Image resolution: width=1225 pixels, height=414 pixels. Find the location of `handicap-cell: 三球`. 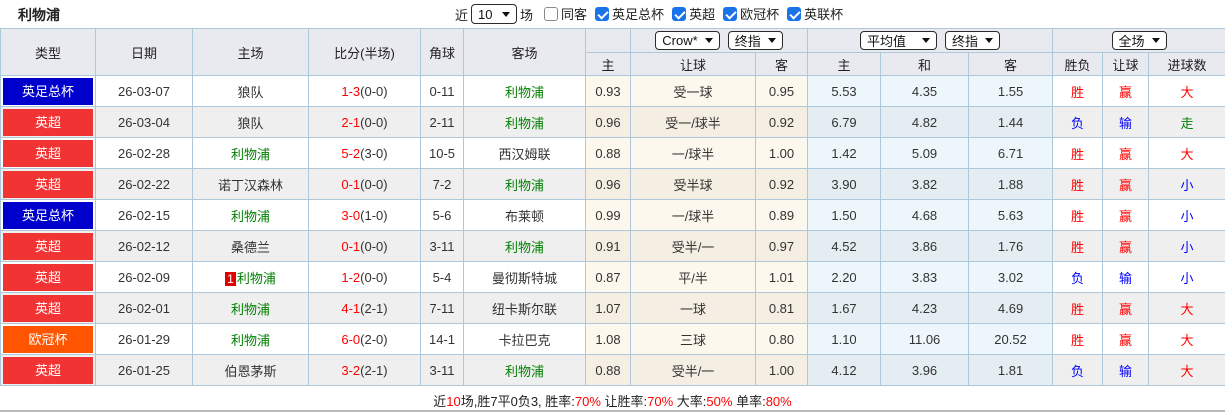

handicap-cell: 三球 is located at coordinates (693, 339).